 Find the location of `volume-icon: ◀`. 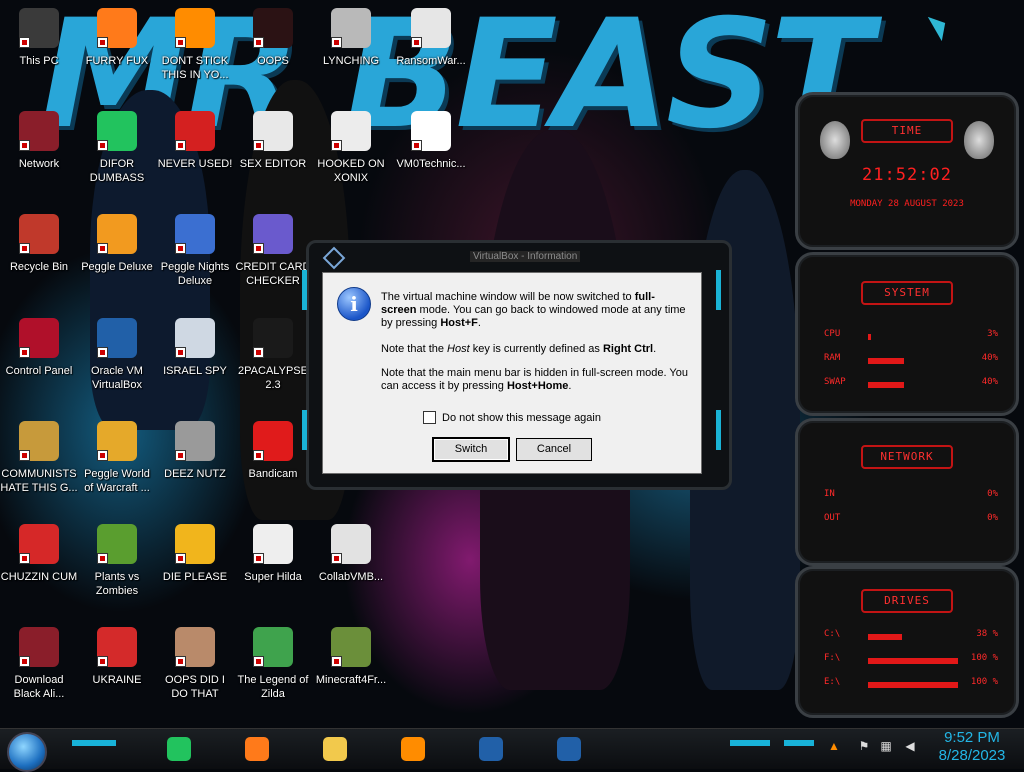

volume-icon: ◀ is located at coordinates (910, 746).